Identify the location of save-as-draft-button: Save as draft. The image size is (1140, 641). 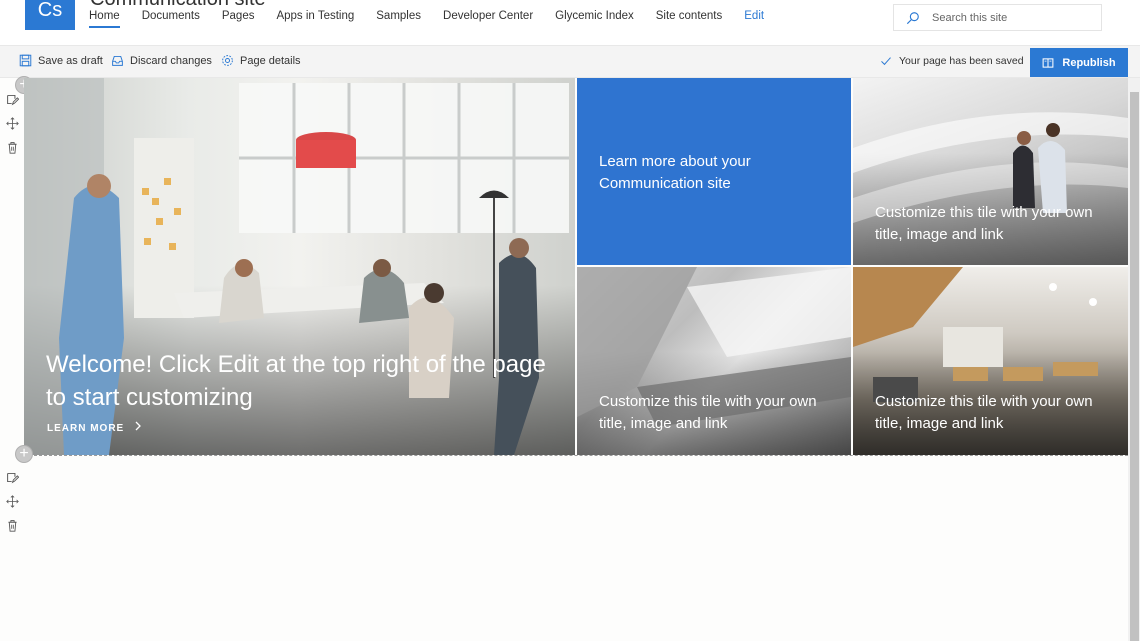
(61, 60).